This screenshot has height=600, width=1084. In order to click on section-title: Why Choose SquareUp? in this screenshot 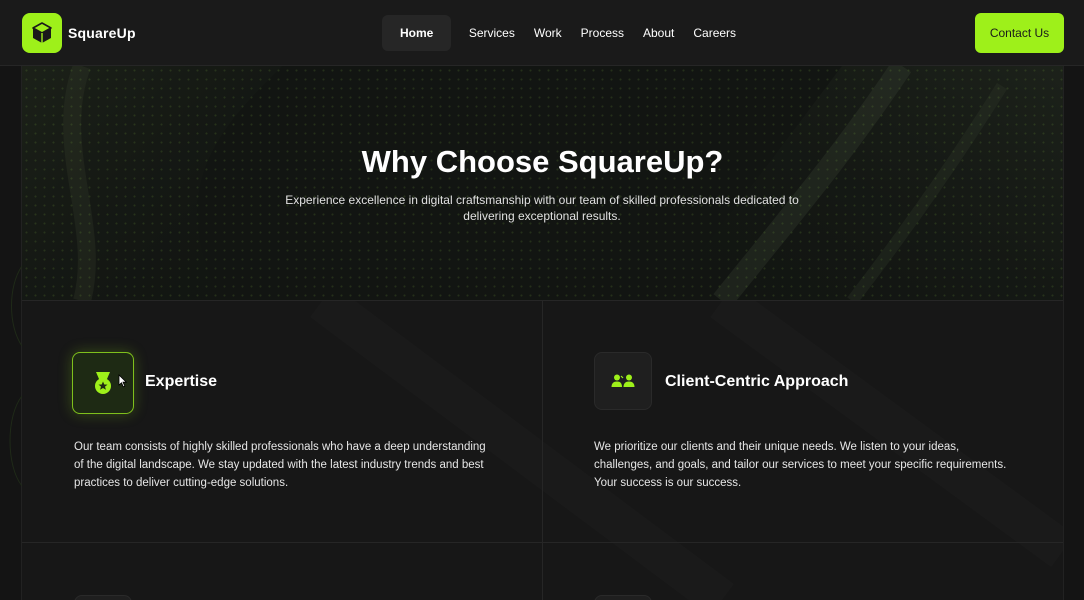, I will do `click(542, 161)`.